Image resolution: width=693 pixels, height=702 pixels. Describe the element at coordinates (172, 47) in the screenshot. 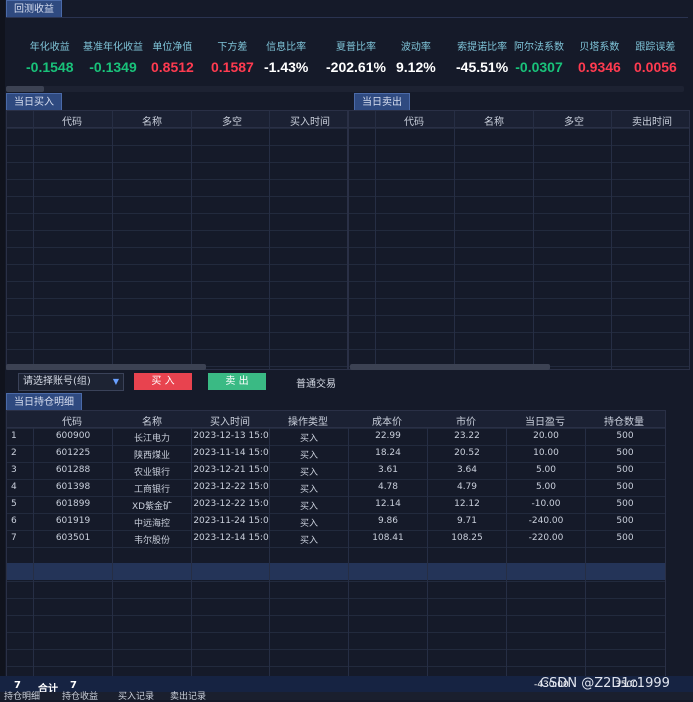

I see `stat-label: 单位净值` at that location.